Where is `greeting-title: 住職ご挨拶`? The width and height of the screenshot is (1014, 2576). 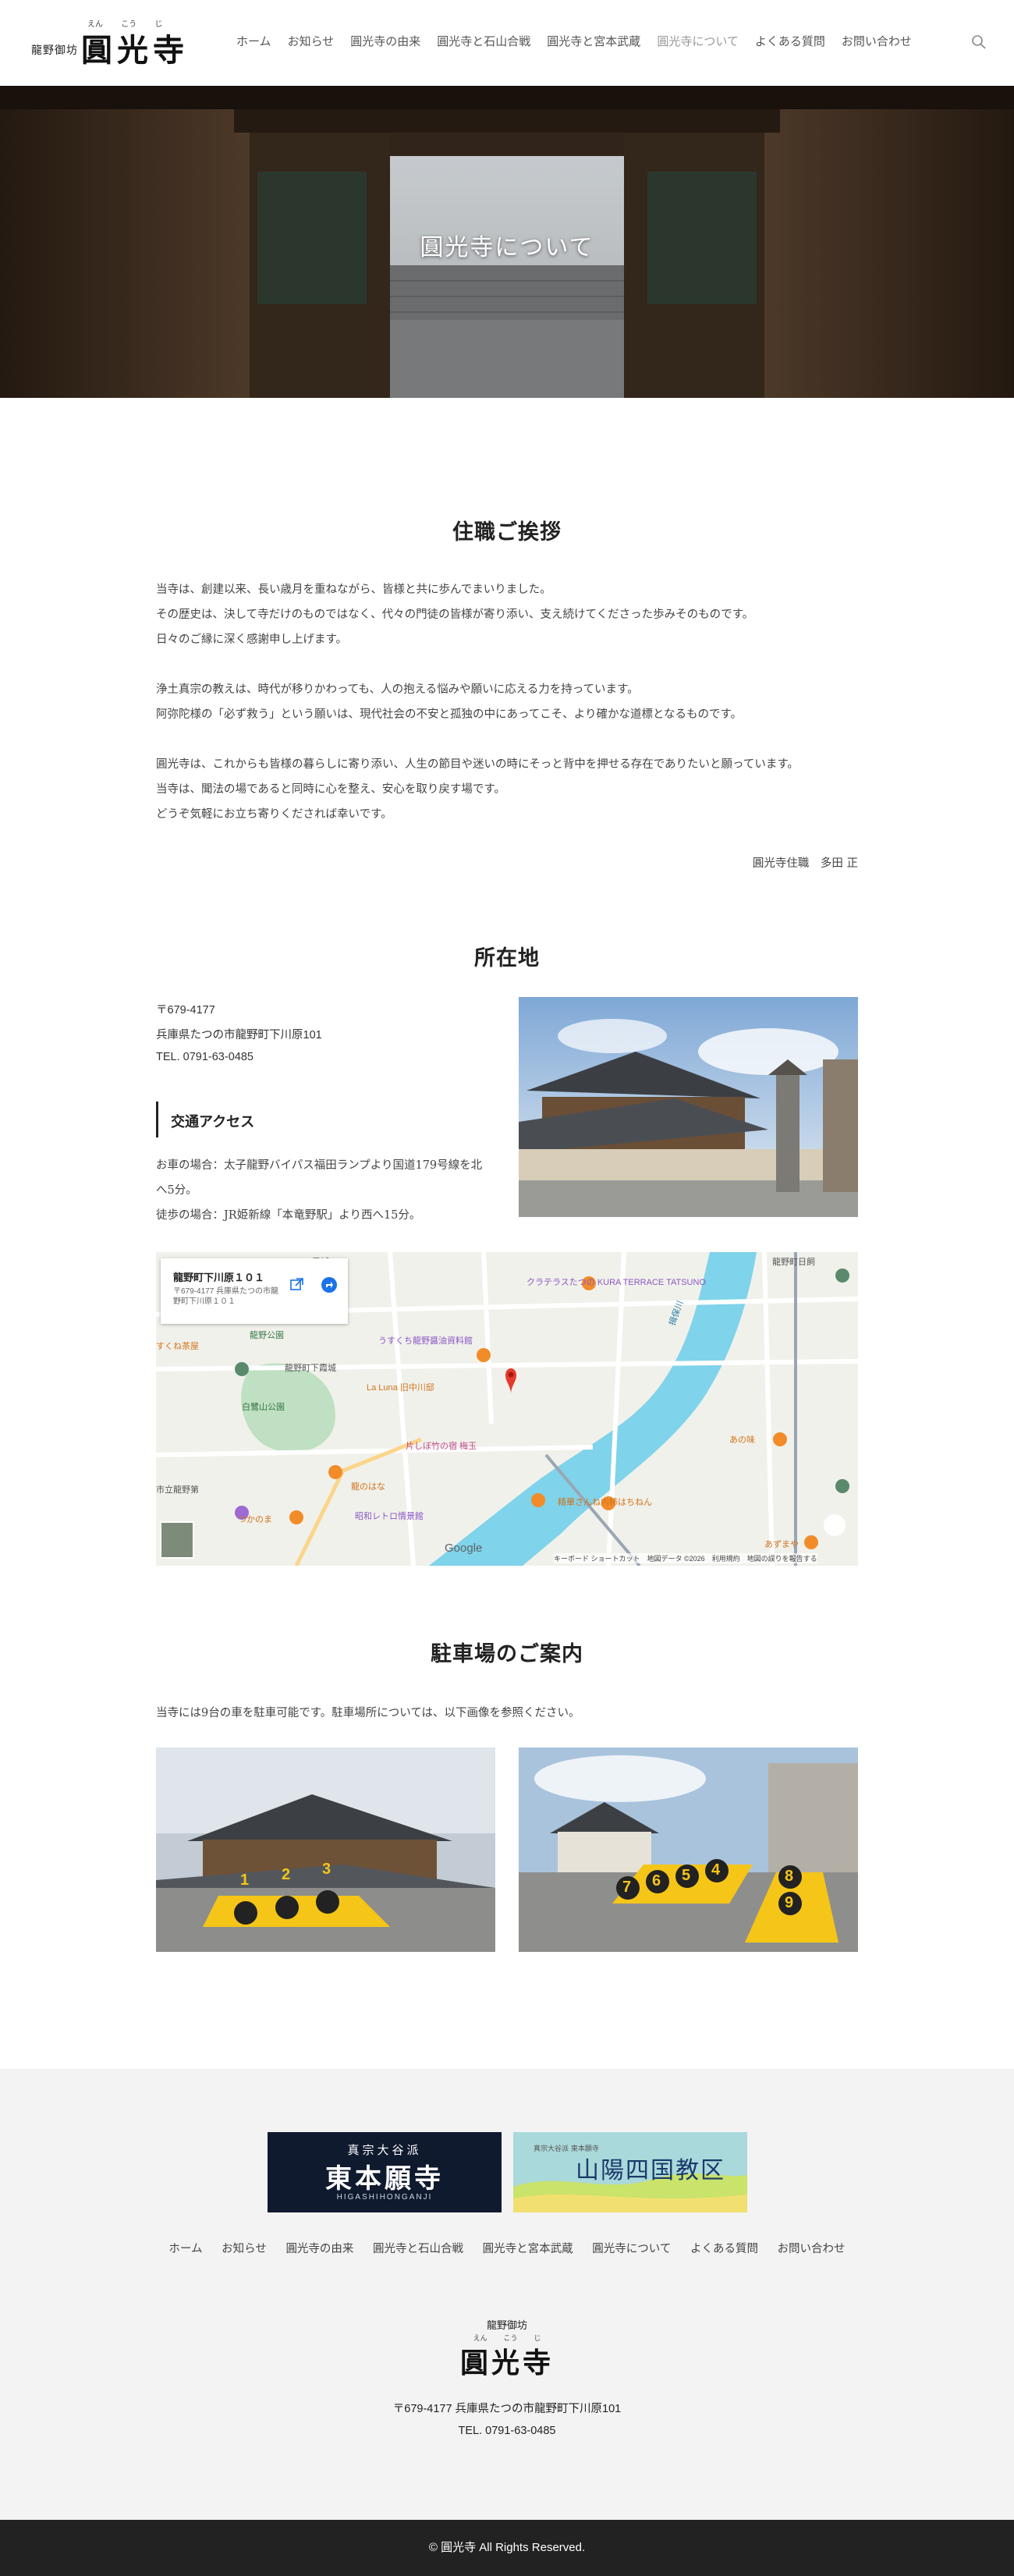
greeting-title: 住職ご挨拶 is located at coordinates (507, 532).